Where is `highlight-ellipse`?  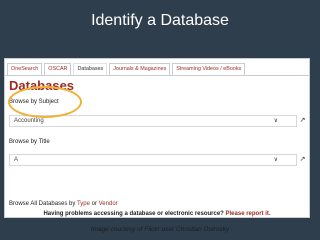 highlight-ellipse is located at coordinates (45, 102).